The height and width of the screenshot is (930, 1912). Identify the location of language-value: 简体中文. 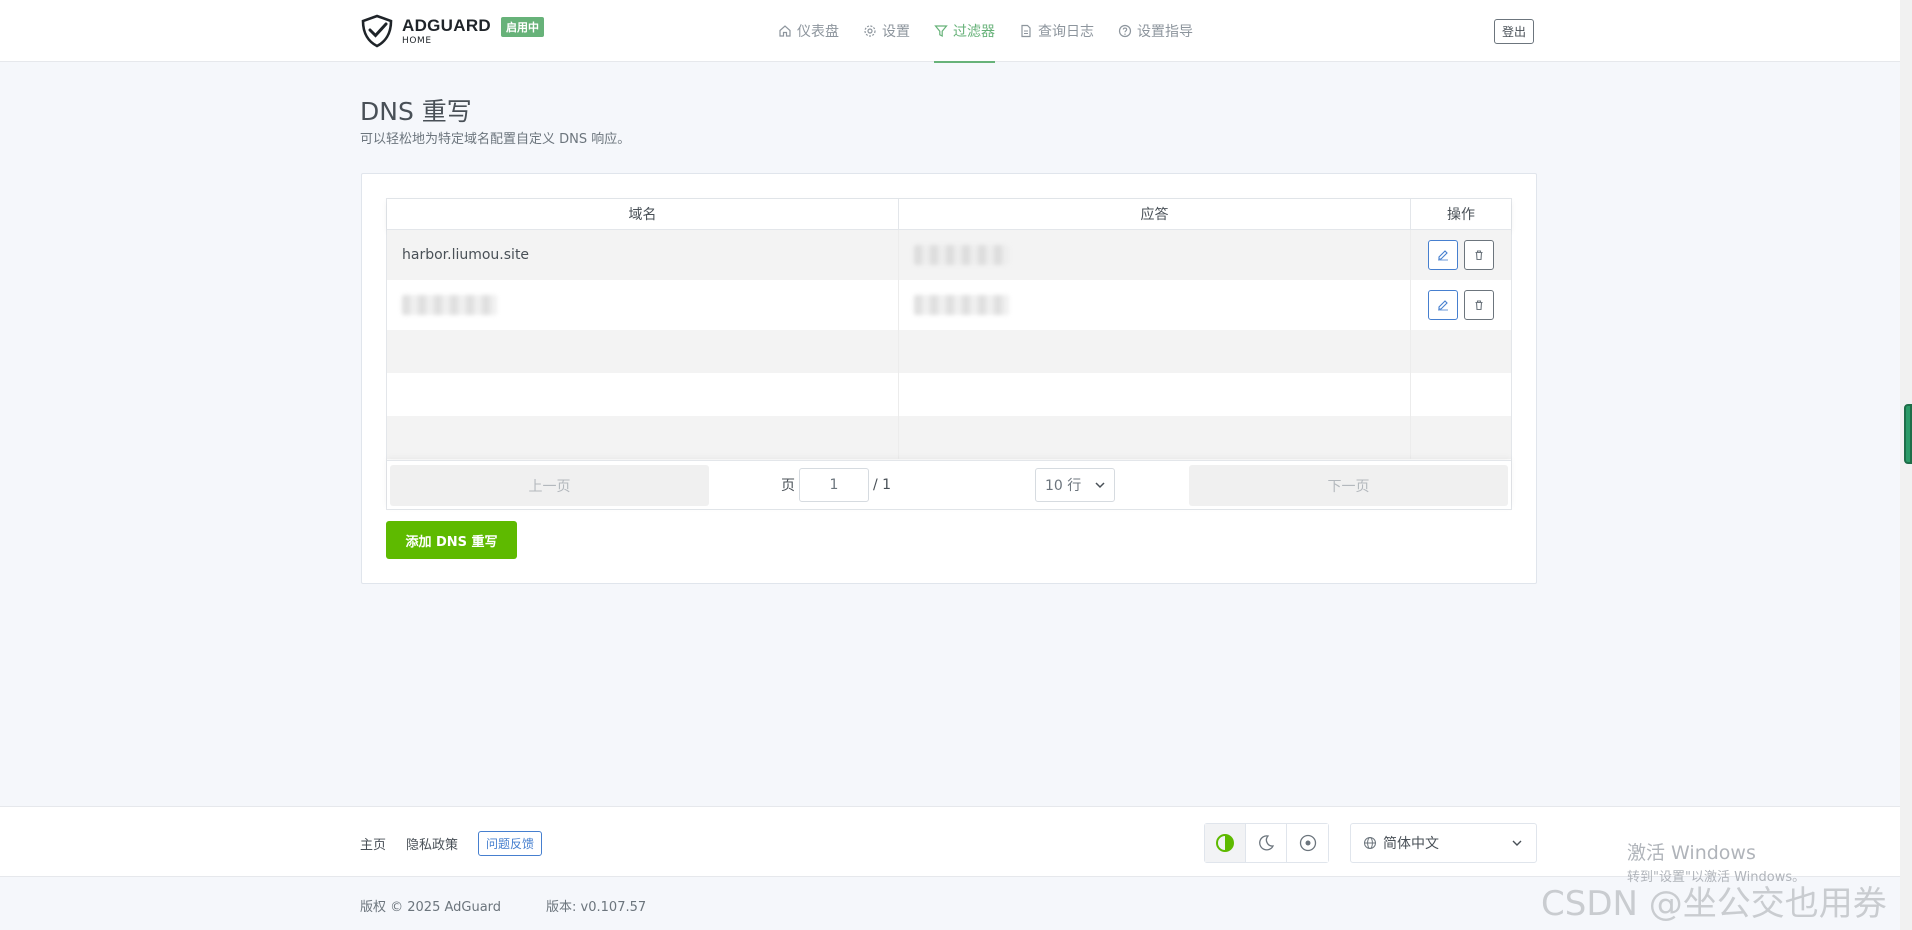
(1411, 844).